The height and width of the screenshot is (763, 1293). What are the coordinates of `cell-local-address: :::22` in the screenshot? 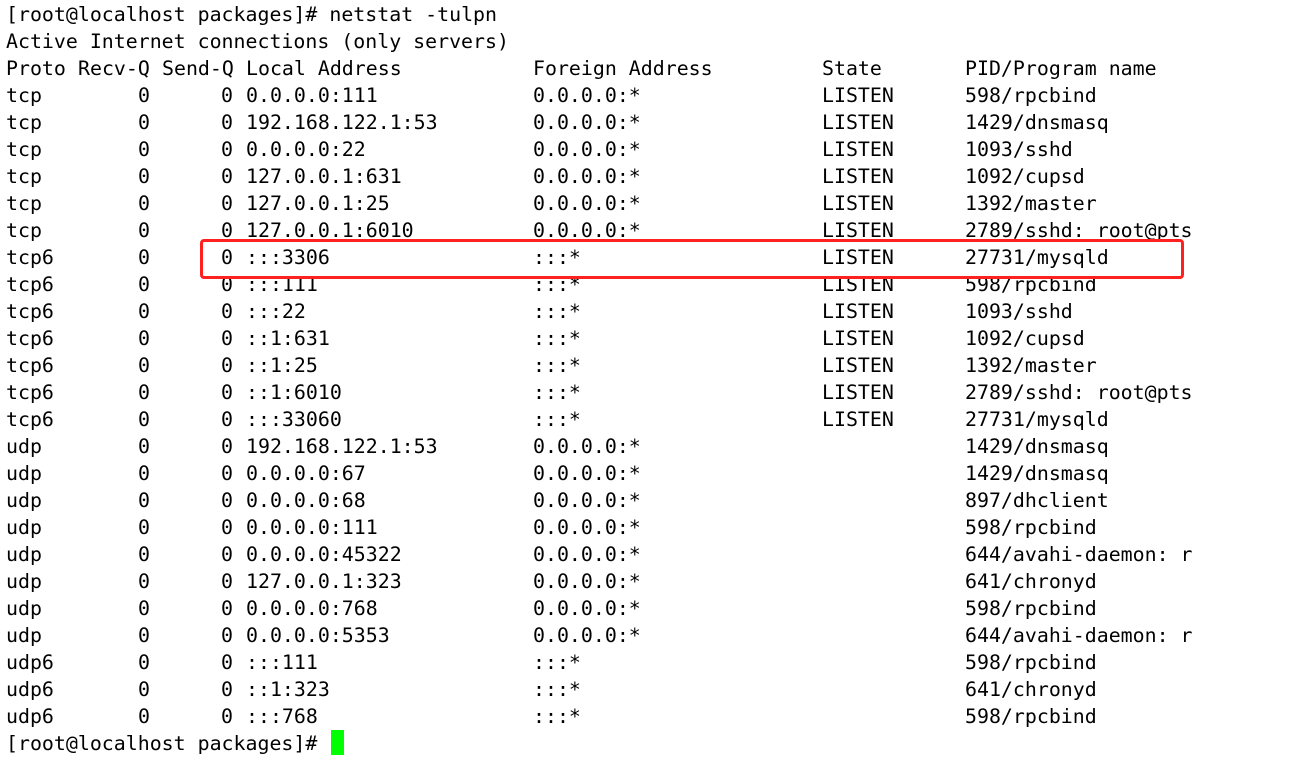 It's located at (276, 311).